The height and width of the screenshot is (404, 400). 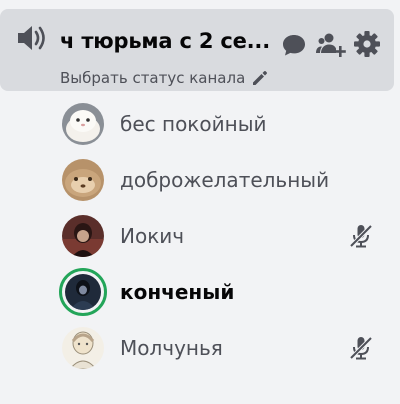 I want to click on voice-user-name: доброжелательный, so click(x=225, y=180).